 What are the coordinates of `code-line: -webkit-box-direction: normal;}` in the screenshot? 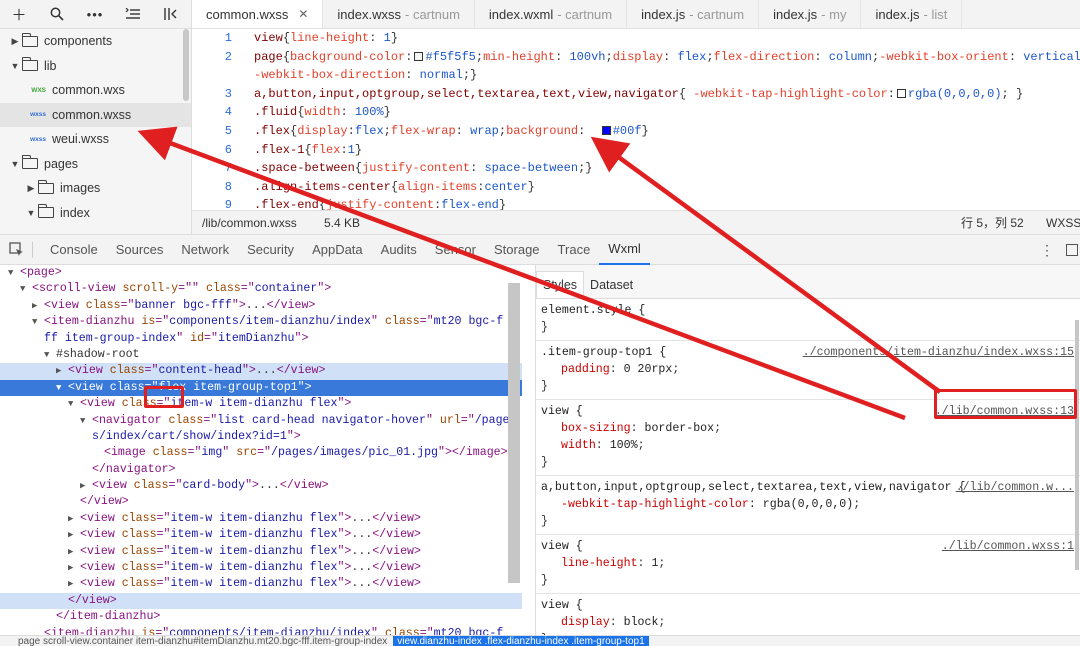 It's located at (636, 75).